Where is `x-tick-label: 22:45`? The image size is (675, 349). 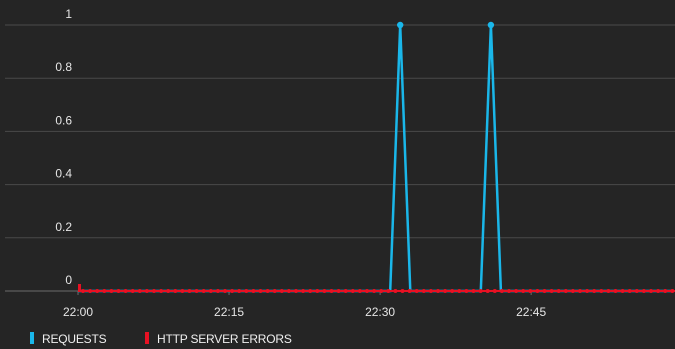
x-tick-label: 22:45 is located at coordinates (531, 312).